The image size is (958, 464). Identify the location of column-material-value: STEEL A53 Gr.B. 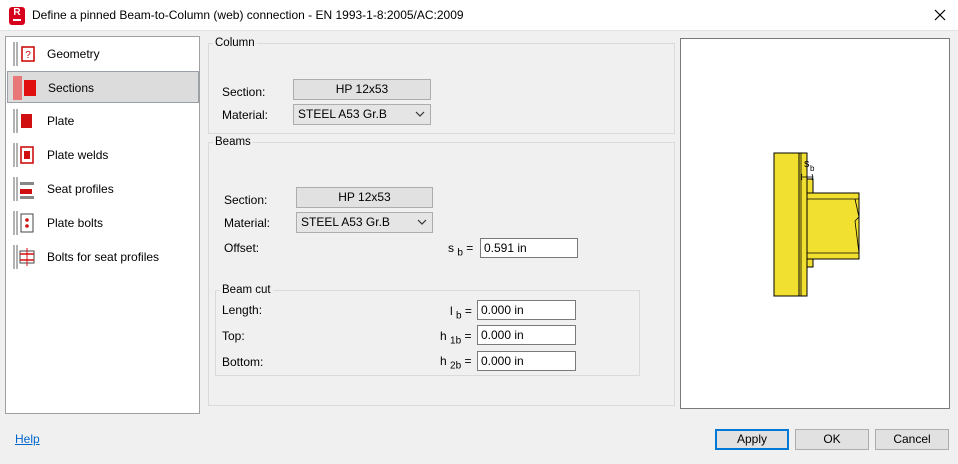
(342, 114).